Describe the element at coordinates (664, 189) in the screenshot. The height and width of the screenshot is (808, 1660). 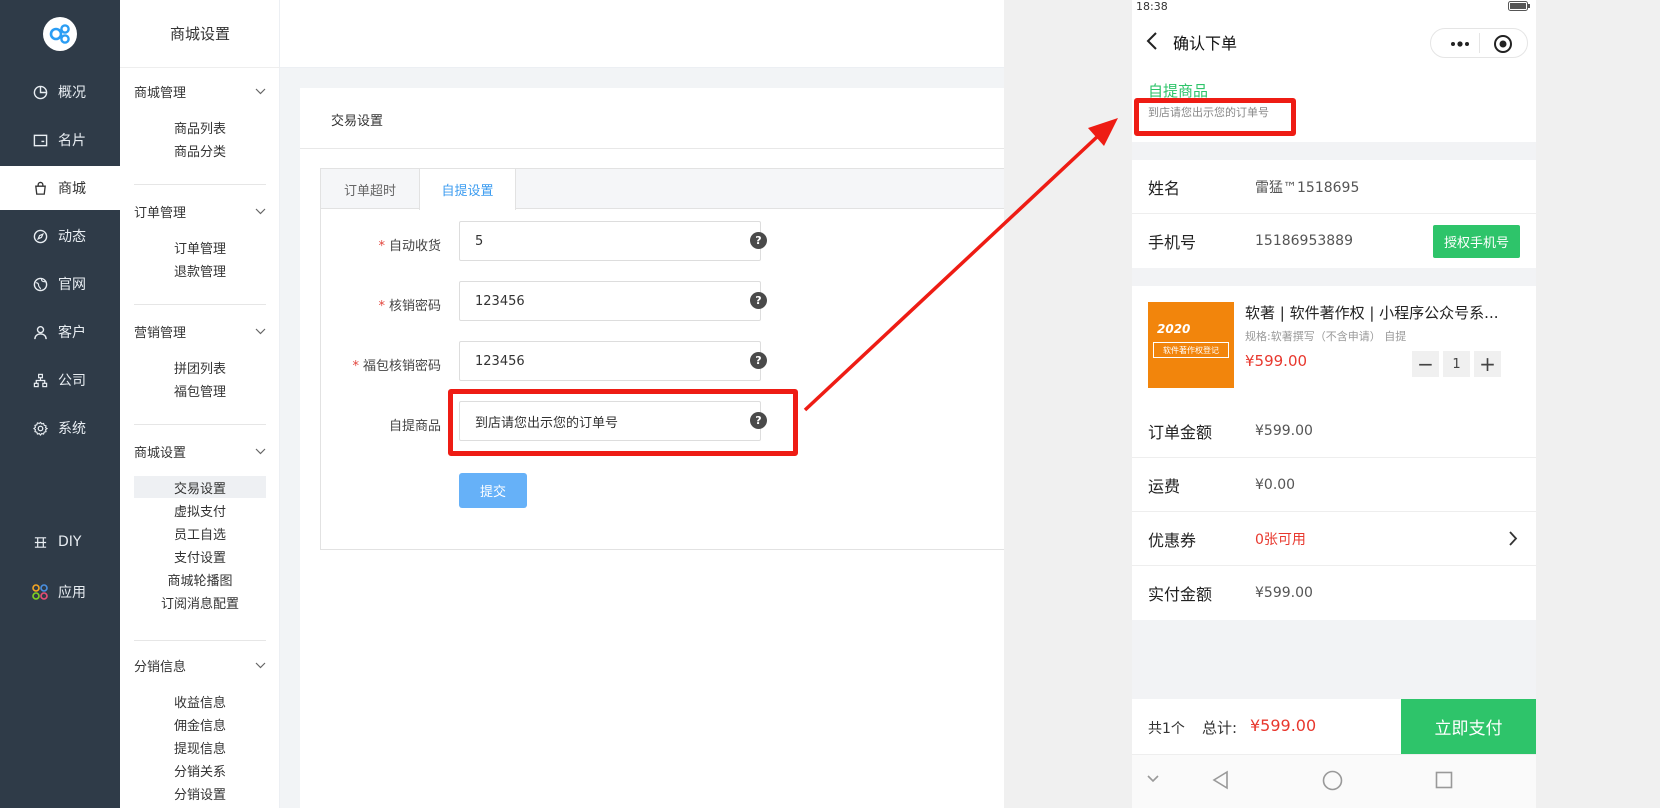
I see `tab-bar: 订单超时 自提设置` at that location.